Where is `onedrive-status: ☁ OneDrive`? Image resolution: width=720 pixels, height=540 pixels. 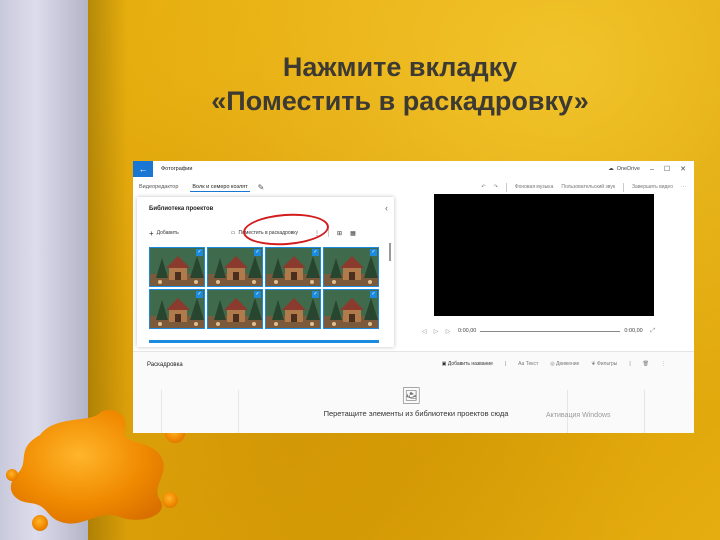
onedrive-status: ☁ OneDrive is located at coordinates (624, 169).